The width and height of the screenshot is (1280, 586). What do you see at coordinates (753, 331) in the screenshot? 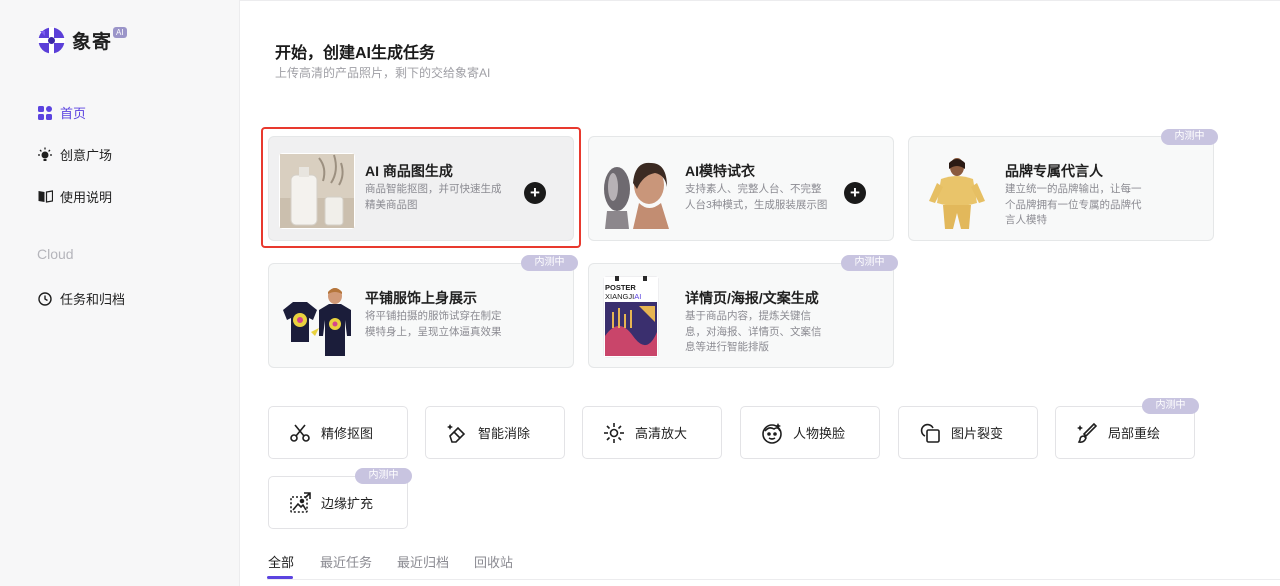
I see `card-description: 基于商品内容，提炼关键信息，对海报、详情页、文案信息等进行智能排版` at bounding box center [753, 331].